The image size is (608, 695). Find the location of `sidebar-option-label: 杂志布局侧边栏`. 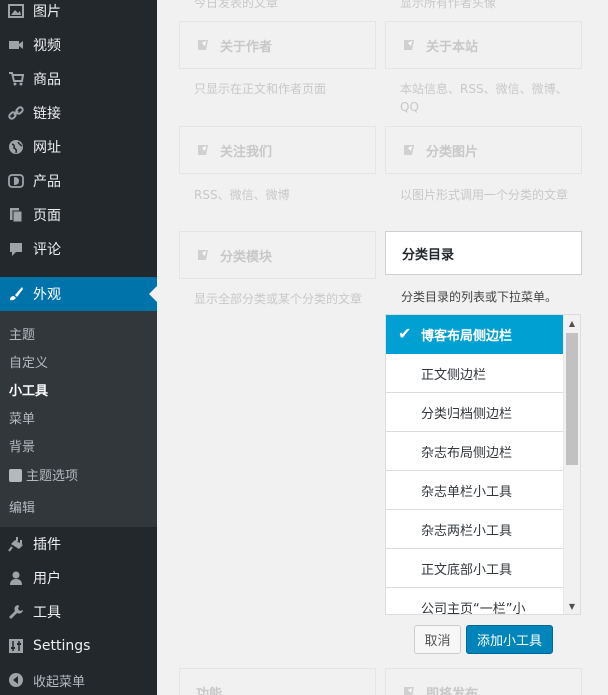

sidebar-option-label: 杂志布局侧边栏 is located at coordinates (467, 453).